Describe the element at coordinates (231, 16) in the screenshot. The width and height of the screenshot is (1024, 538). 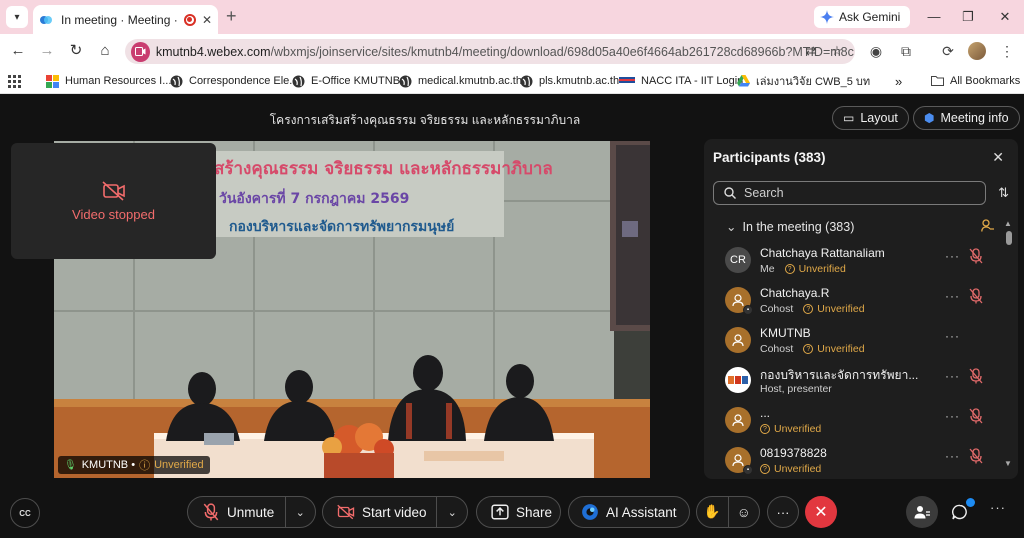
I see `new-tab-button: +` at that location.